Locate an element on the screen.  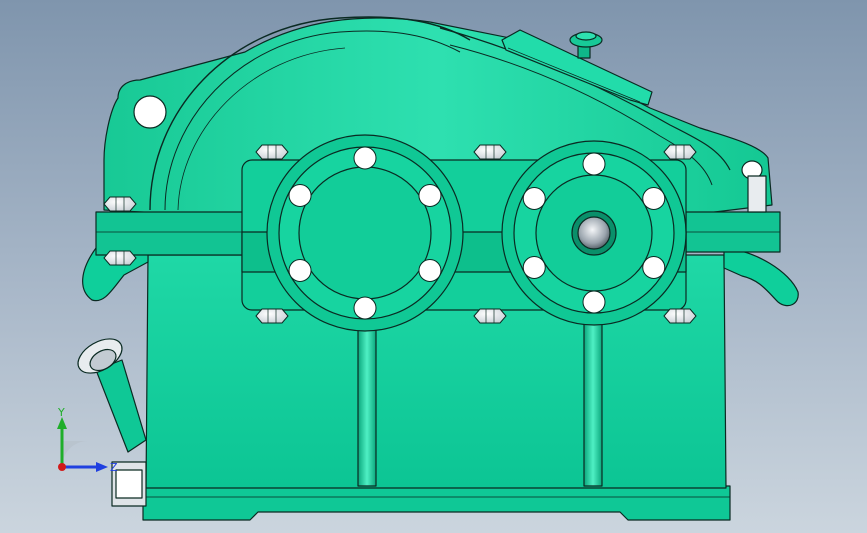
y-axis-label: Y is located at coordinates (61, 412).